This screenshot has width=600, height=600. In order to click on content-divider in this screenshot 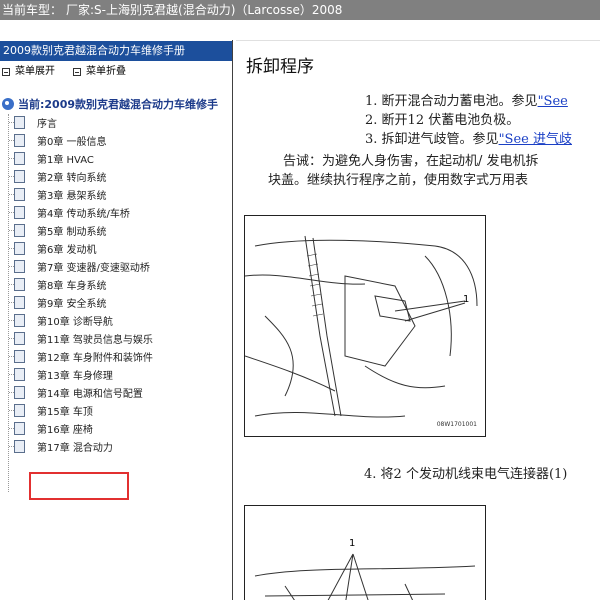, I will do `click(418, 40)`.